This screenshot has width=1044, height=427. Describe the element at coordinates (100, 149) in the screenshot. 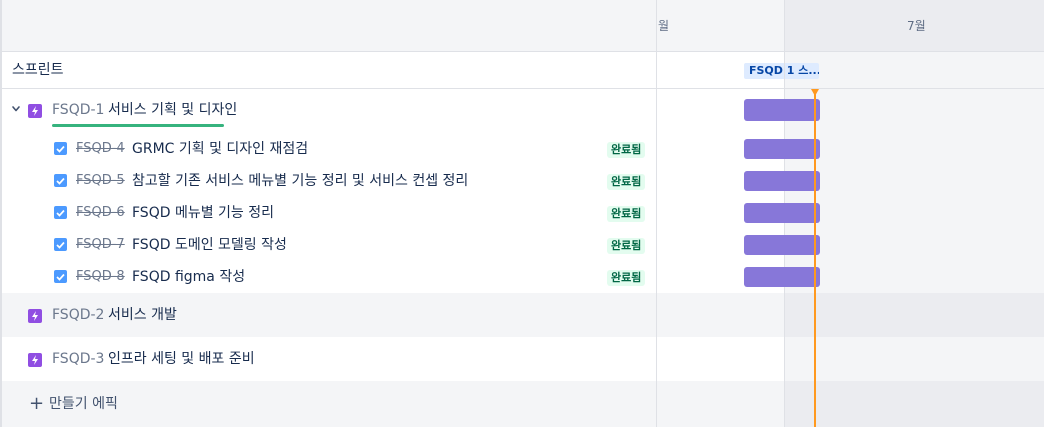

I see `issue-key: FSQD-4` at that location.